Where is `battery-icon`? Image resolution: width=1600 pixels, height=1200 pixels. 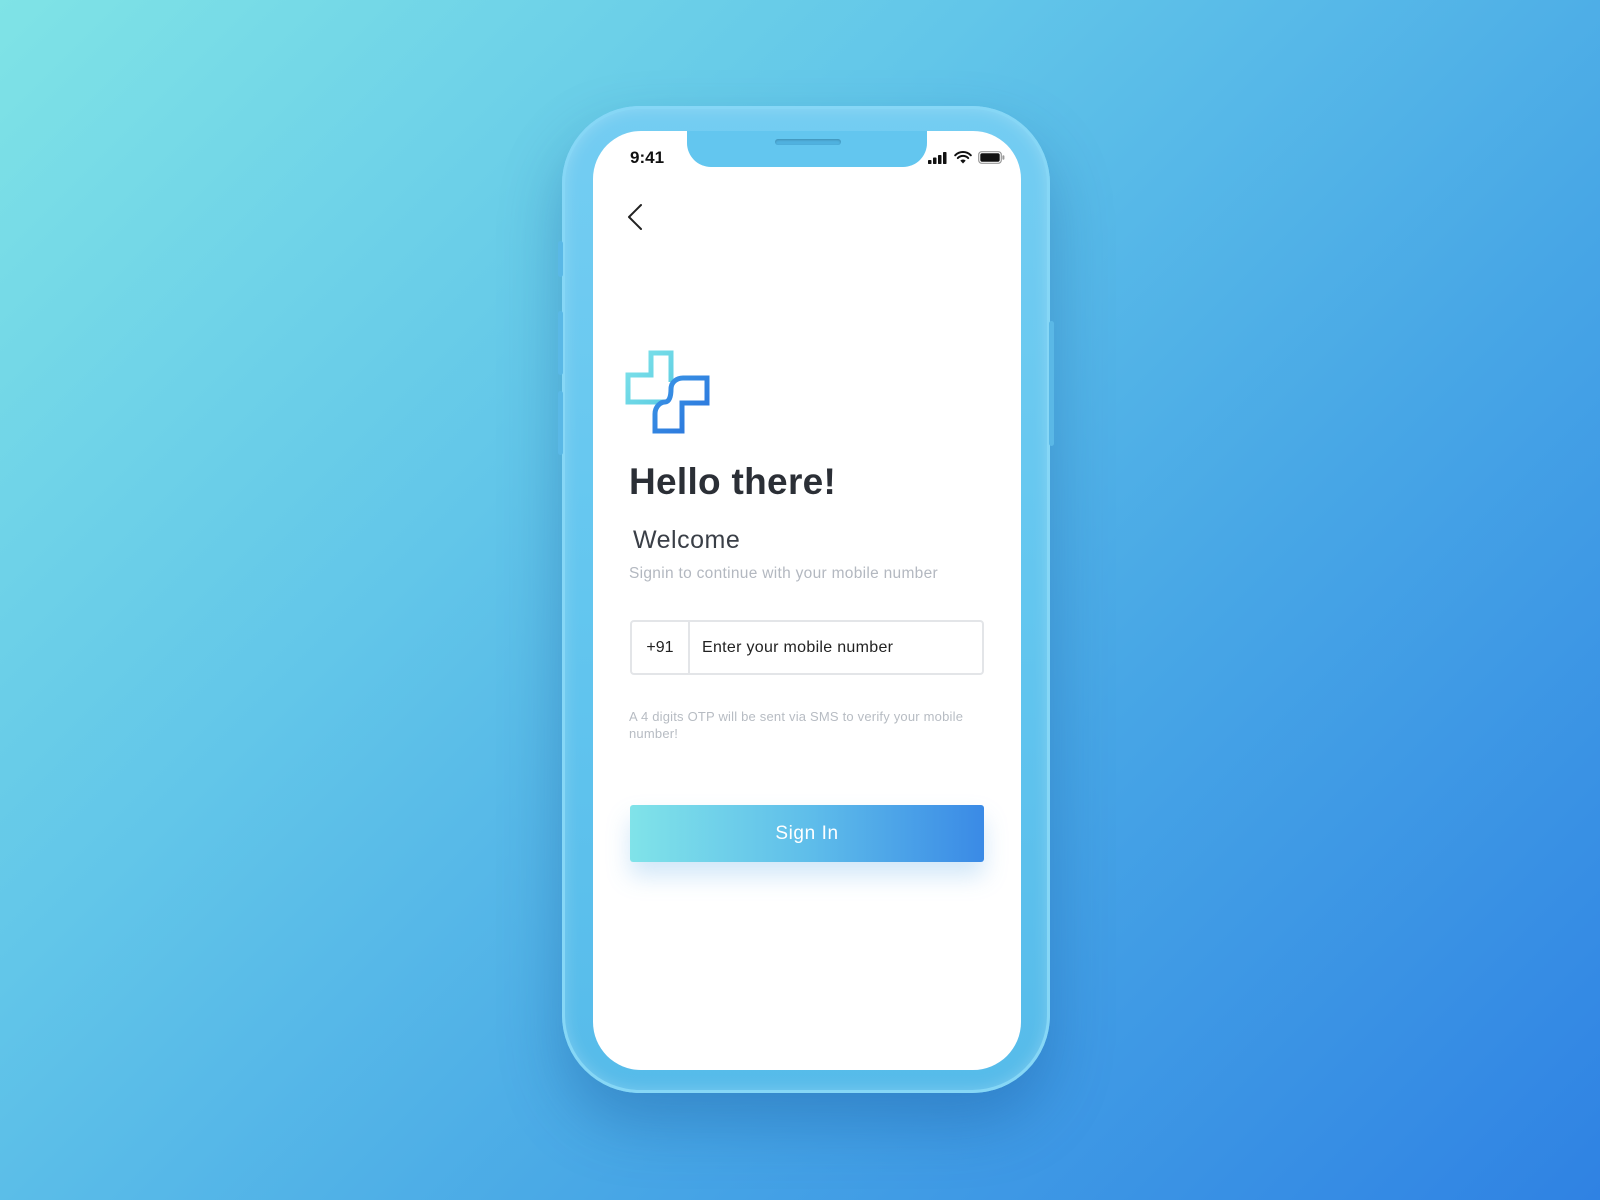 battery-icon is located at coordinates (991, 157).